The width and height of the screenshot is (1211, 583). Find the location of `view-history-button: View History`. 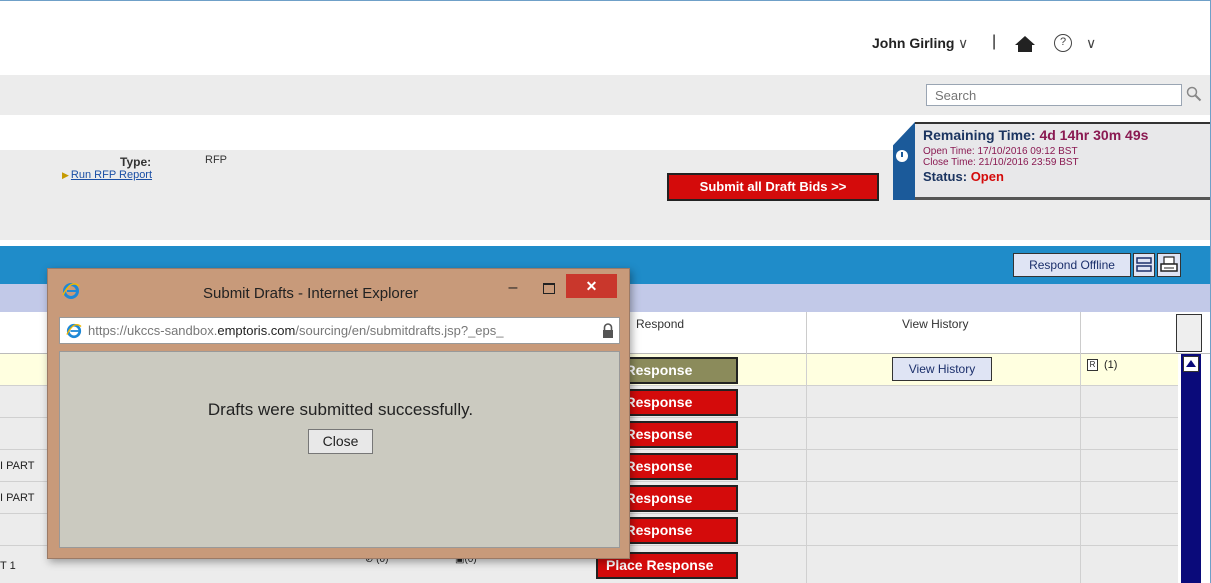

view-history-button: View History is located at coordinates (942, 369).